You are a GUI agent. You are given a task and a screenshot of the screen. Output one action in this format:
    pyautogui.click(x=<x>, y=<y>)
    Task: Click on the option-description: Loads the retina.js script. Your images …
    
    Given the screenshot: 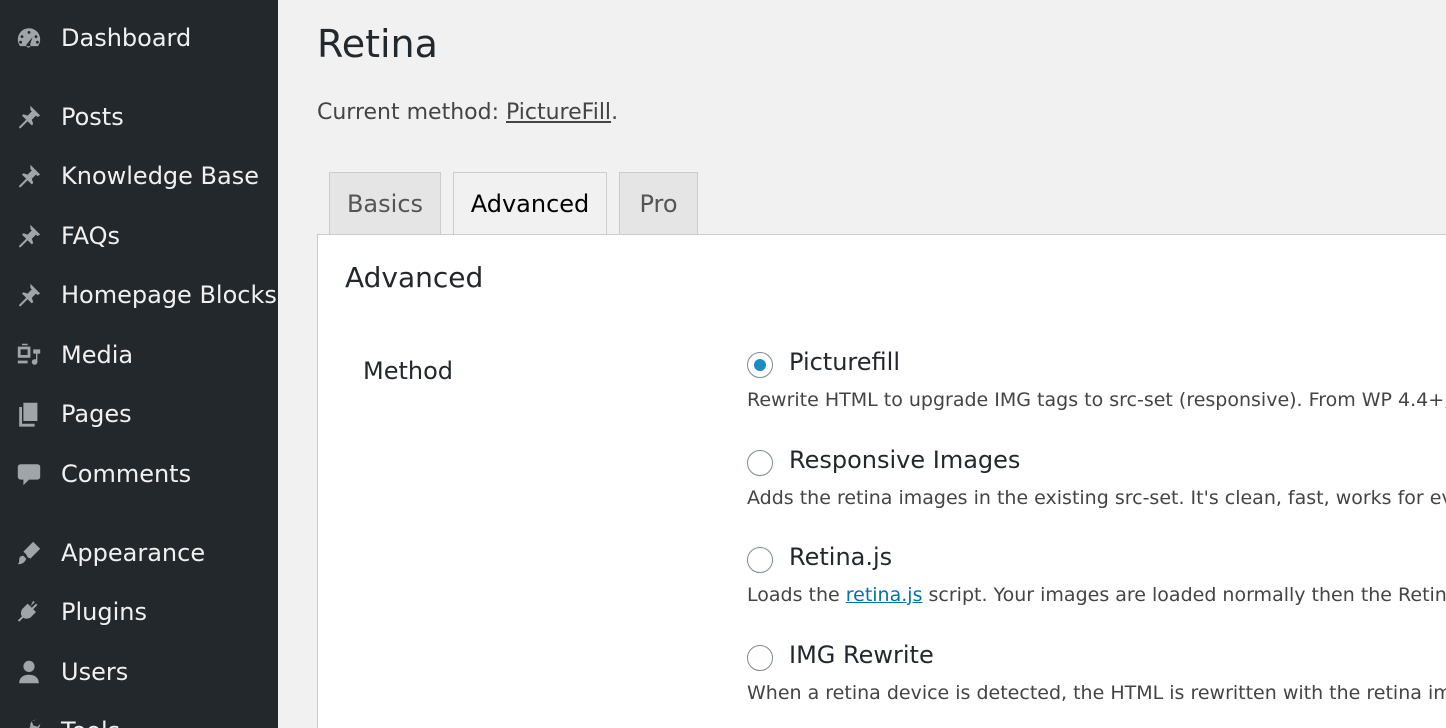 What is the action you would take?
    pyautogui.click(x=1096, y=595)
    